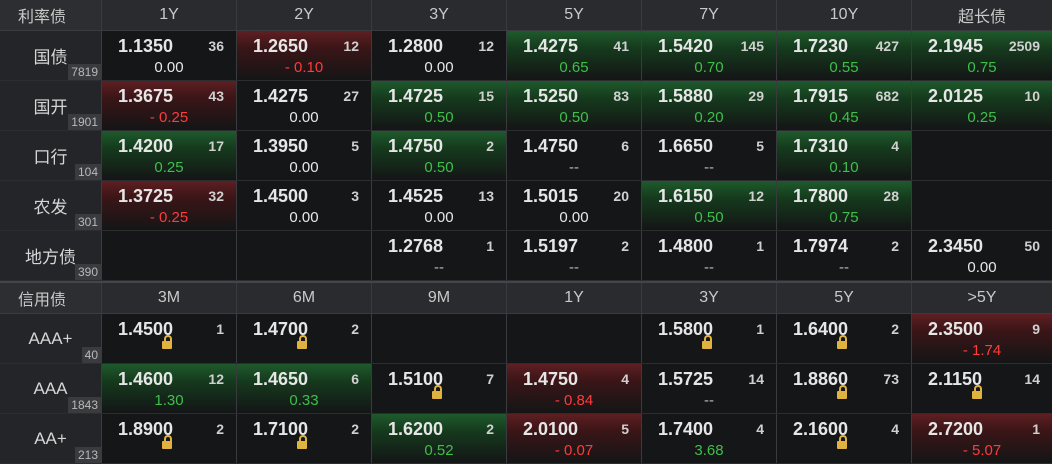 Image resolution: width=1052 pixels, height=464 pixels. I want to click on tenor-header: 2Y, so click(304, 15).